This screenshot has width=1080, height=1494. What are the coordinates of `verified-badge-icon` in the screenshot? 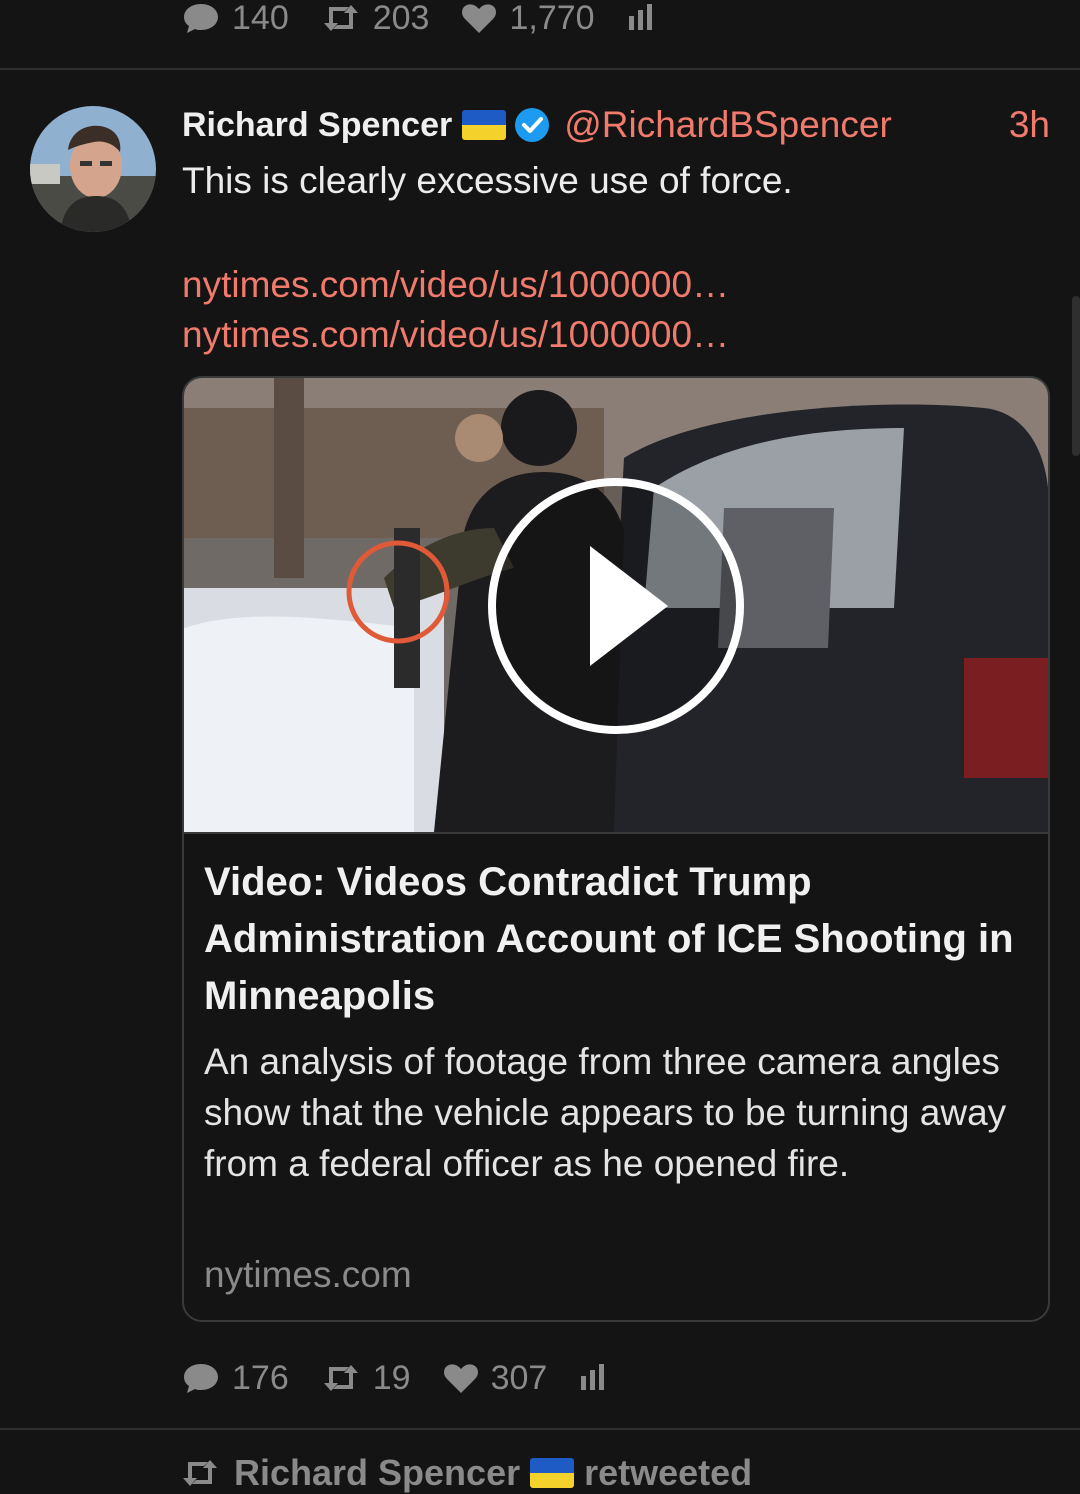 It's located at (532, 125).